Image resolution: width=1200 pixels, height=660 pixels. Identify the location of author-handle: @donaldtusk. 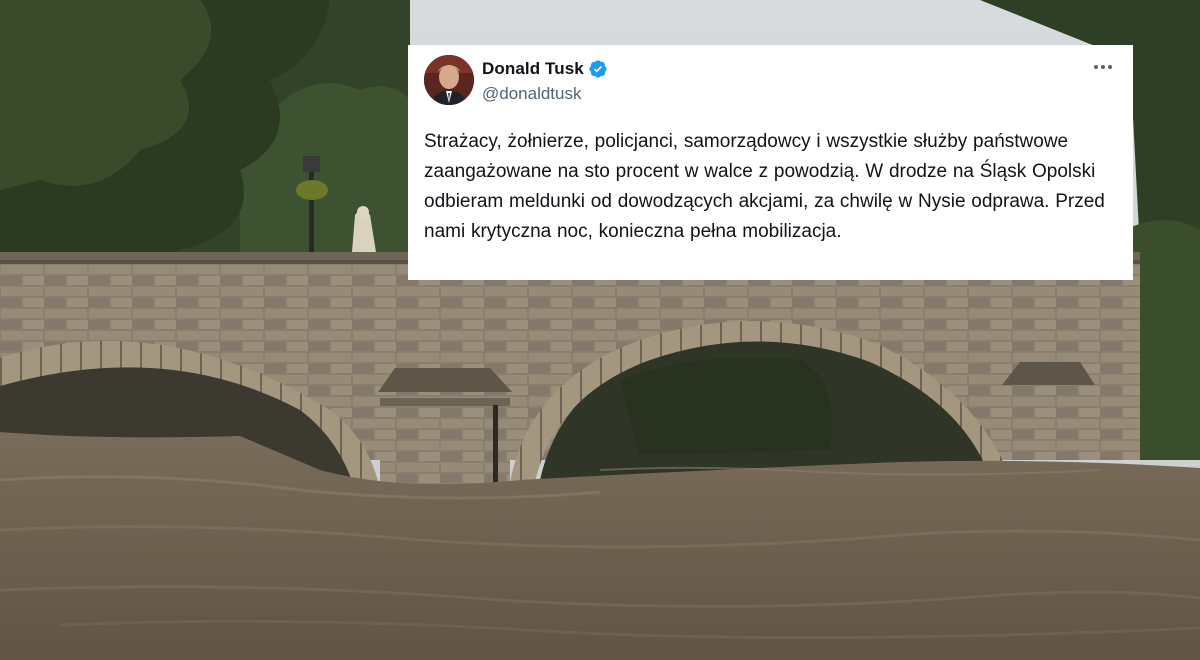
(532, 94).